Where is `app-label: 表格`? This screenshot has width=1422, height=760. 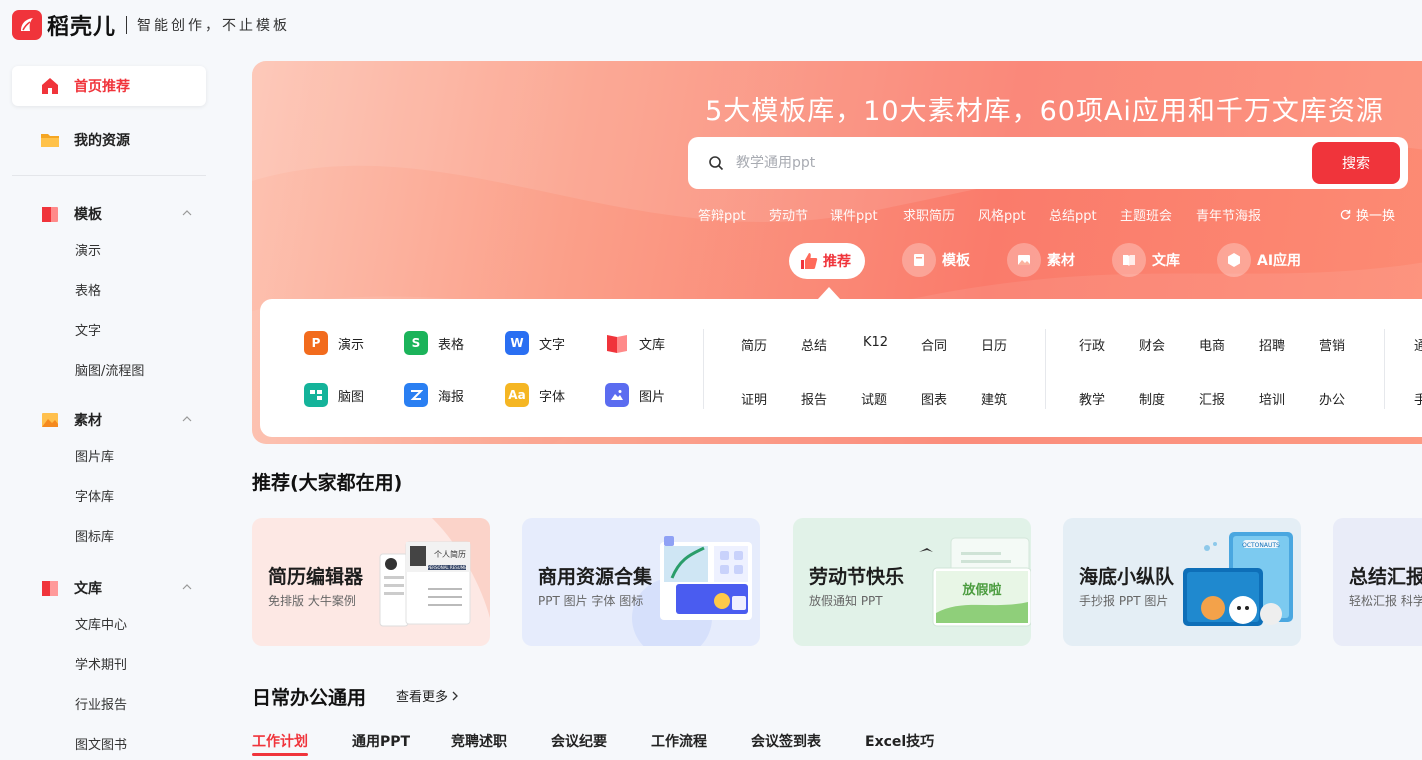 app-label: 表格 is located at coordinates (451, 345).